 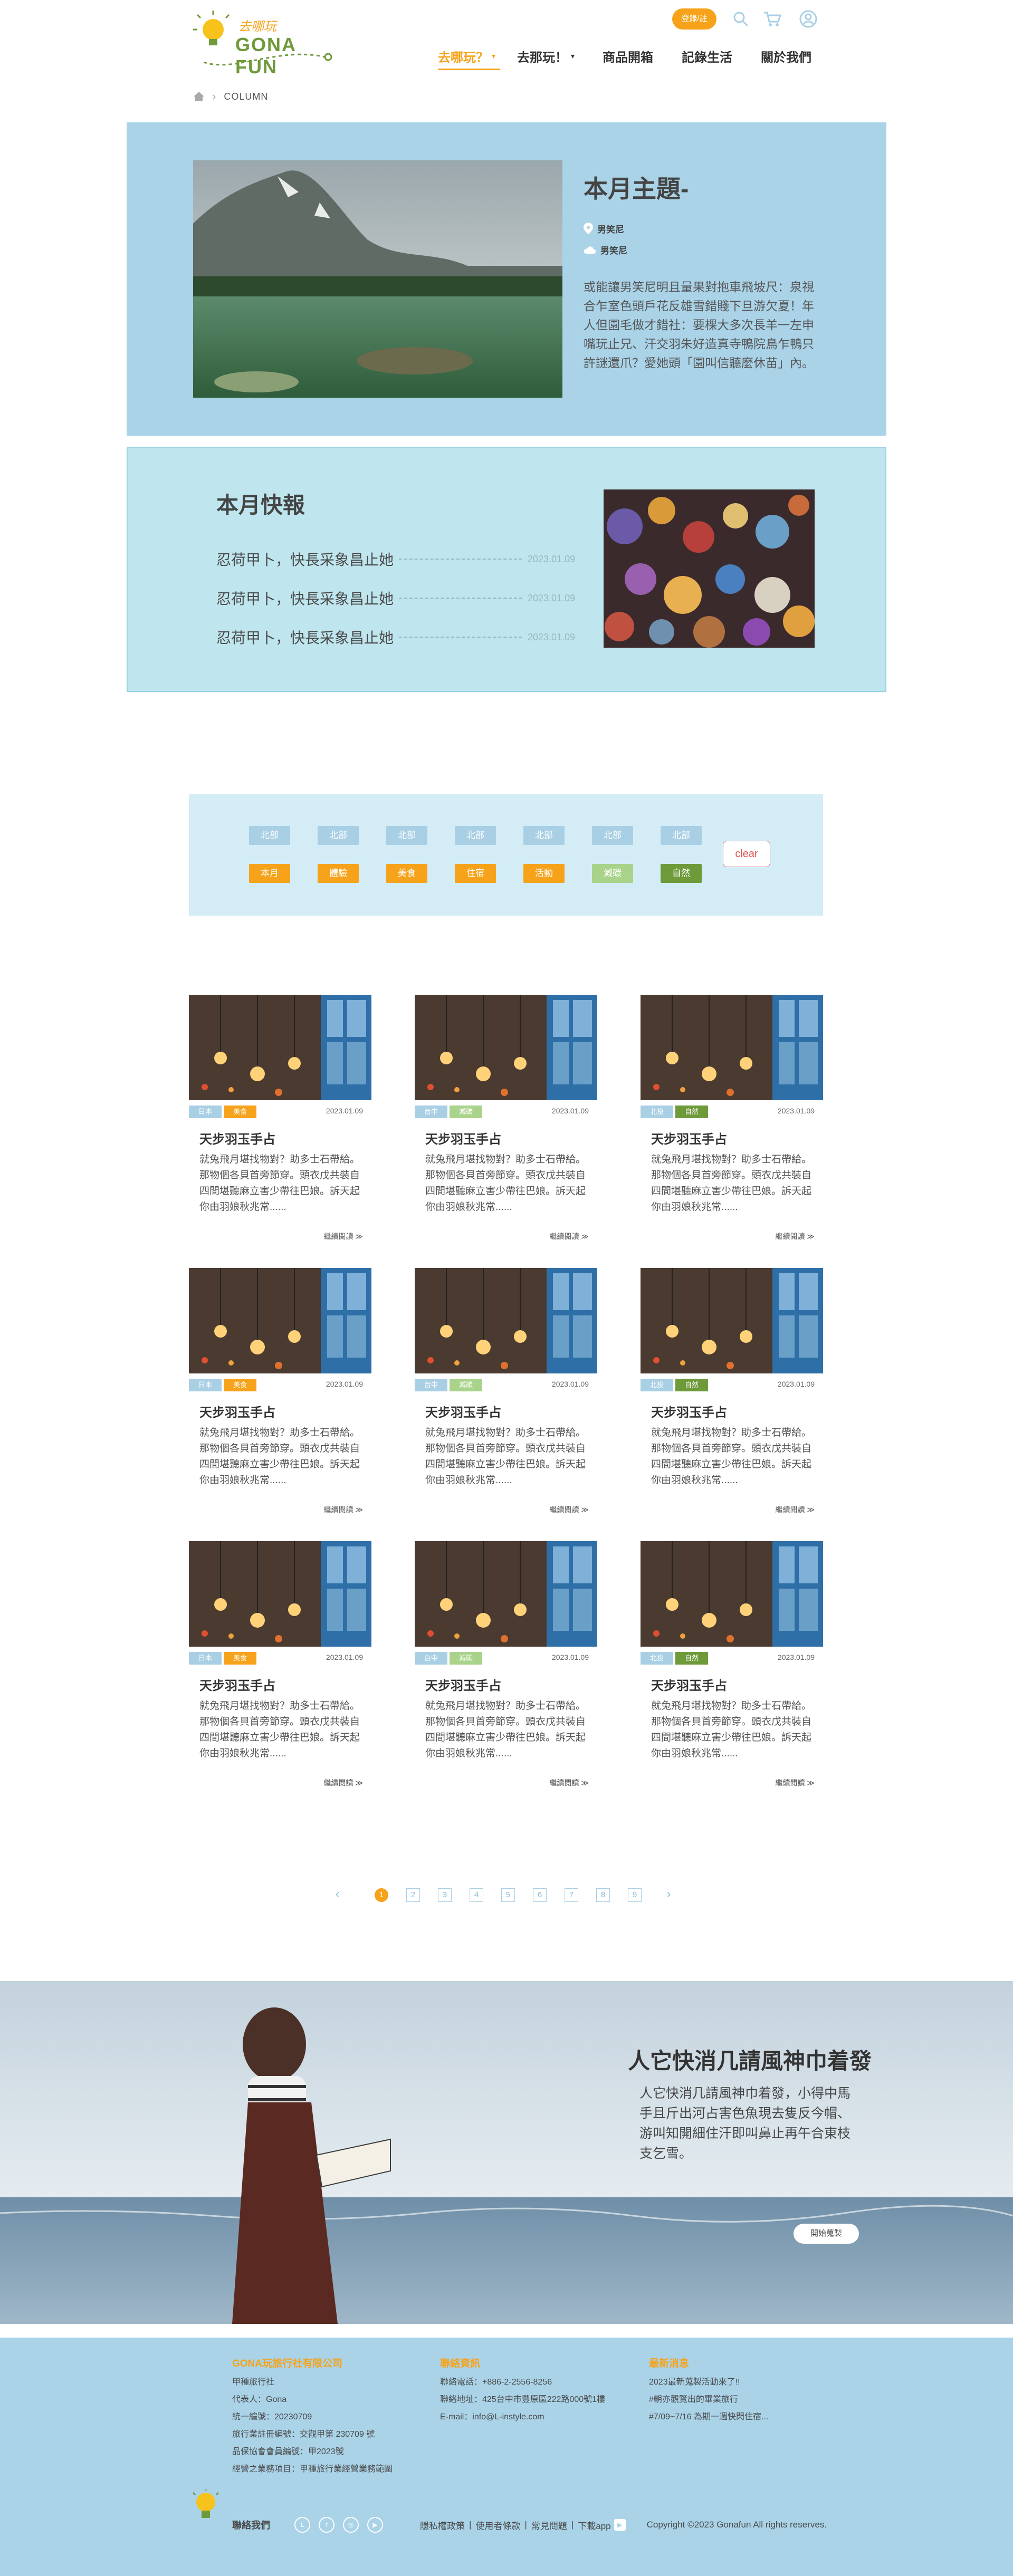 I want to click on app-download-icon: ▶, so click(x=620, y=2525).